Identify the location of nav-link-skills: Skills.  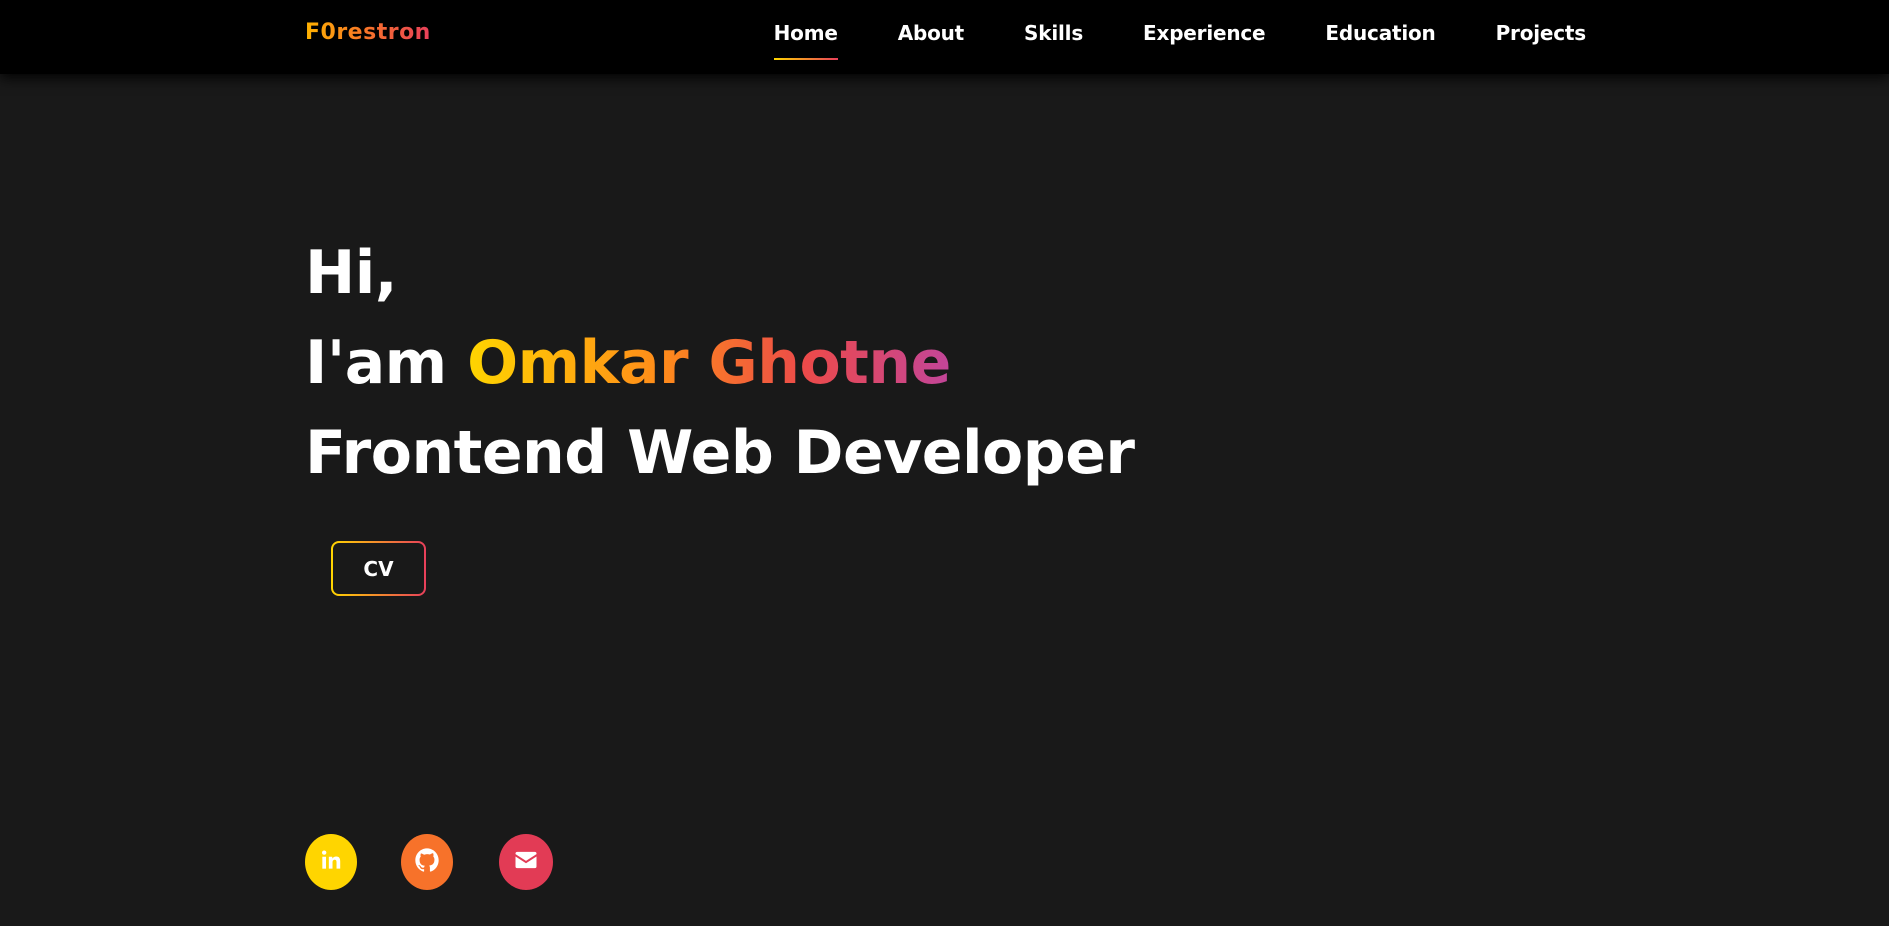
(1053, 33).